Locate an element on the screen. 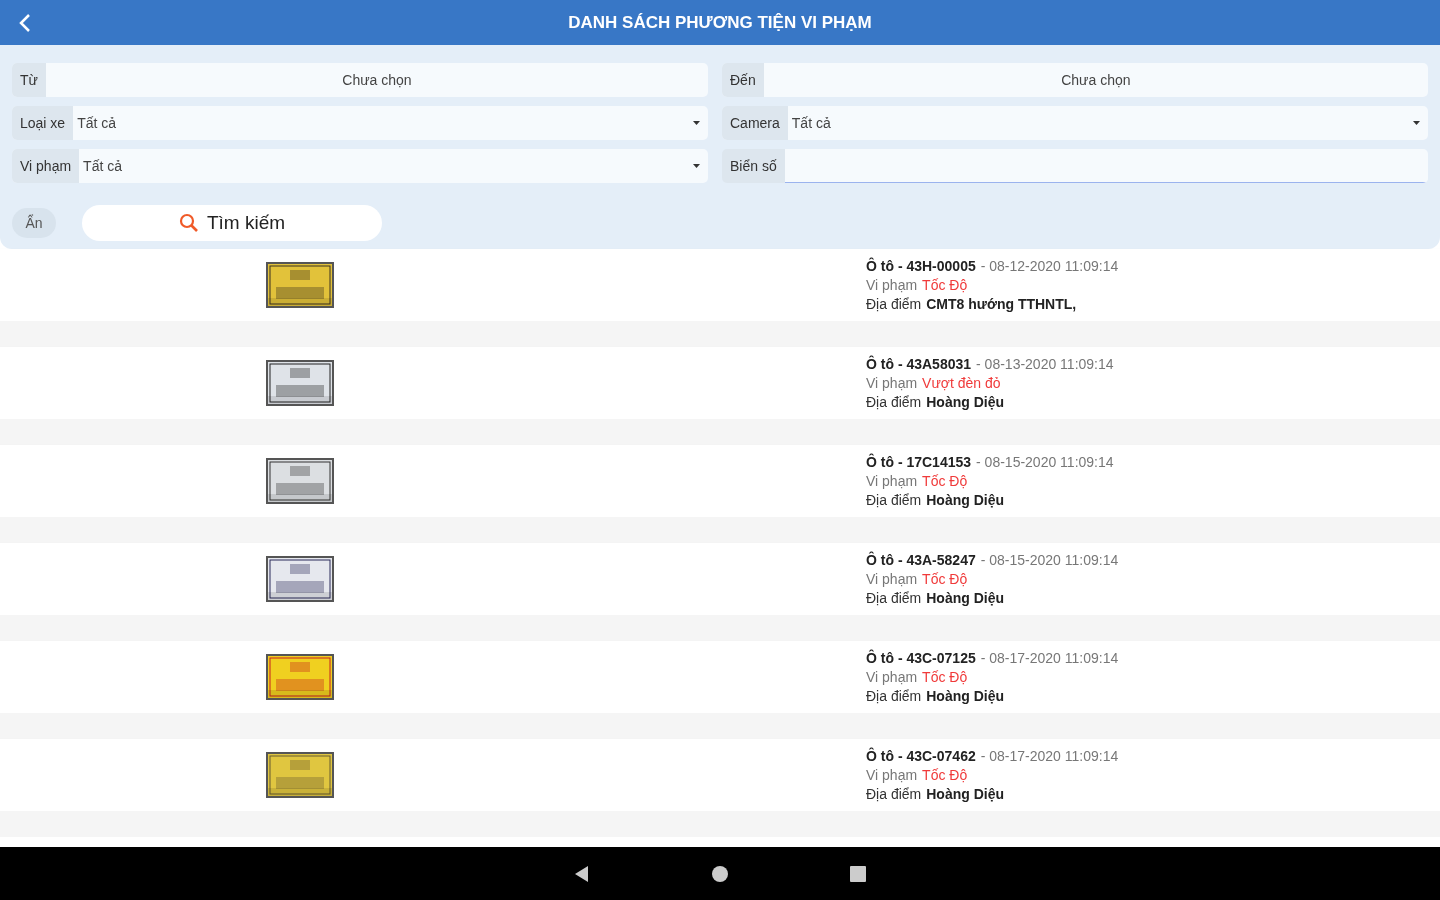 This screenshot has width=1440, height=900. vehicle-title: Ô tô - 17C14153 is located at coordinates (919, 462).